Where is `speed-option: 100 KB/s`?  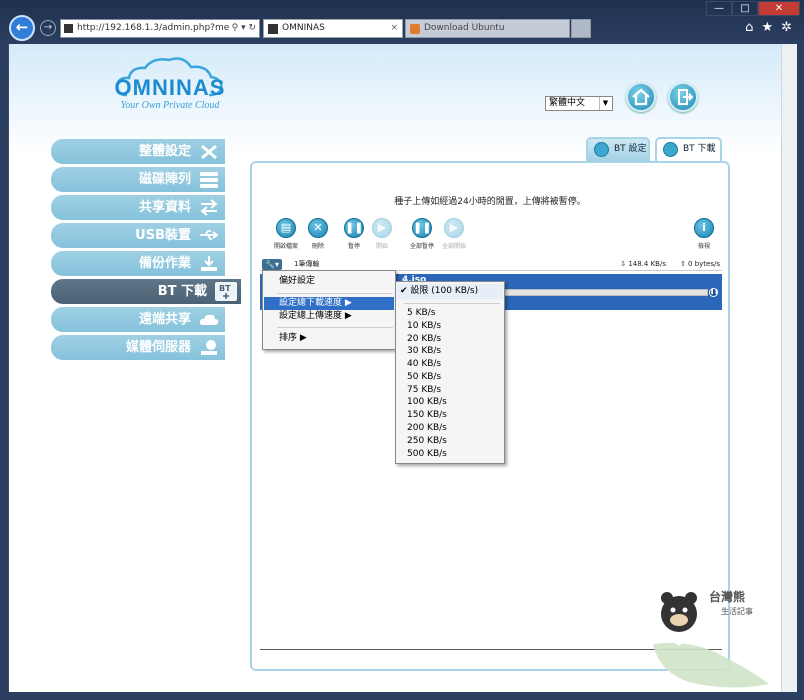 speed-option: 100 KB/s is located at coordinates (450, 402).